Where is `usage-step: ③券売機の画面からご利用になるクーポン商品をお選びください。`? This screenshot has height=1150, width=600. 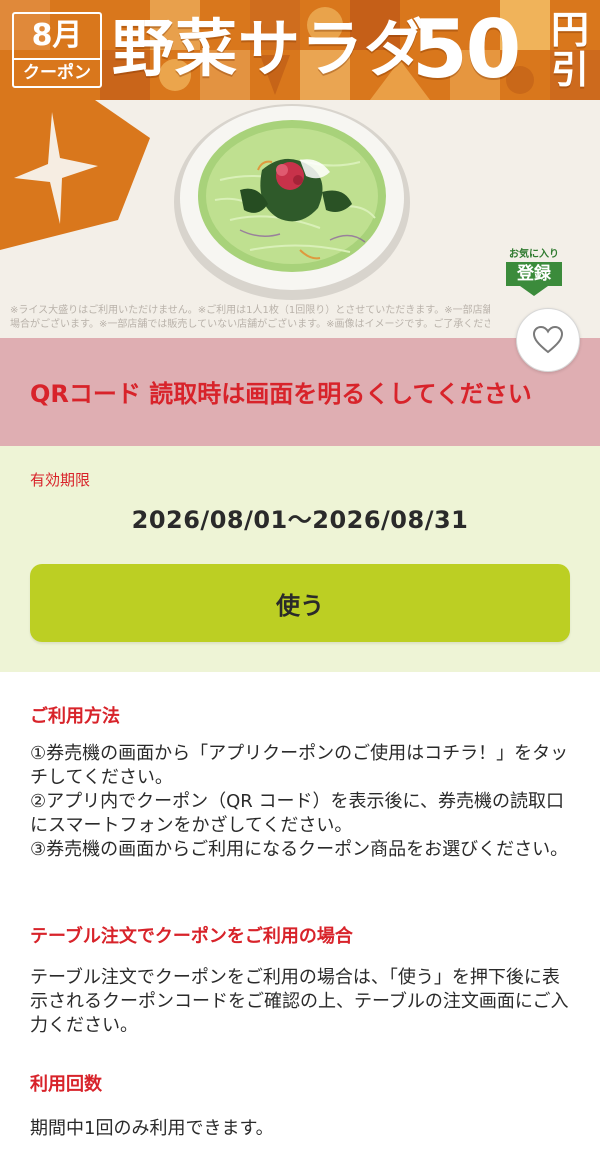 usage-step: ③券売機の画面からご利用になるクーポン商品をお選びください。 is located at coordinates (299, 849).